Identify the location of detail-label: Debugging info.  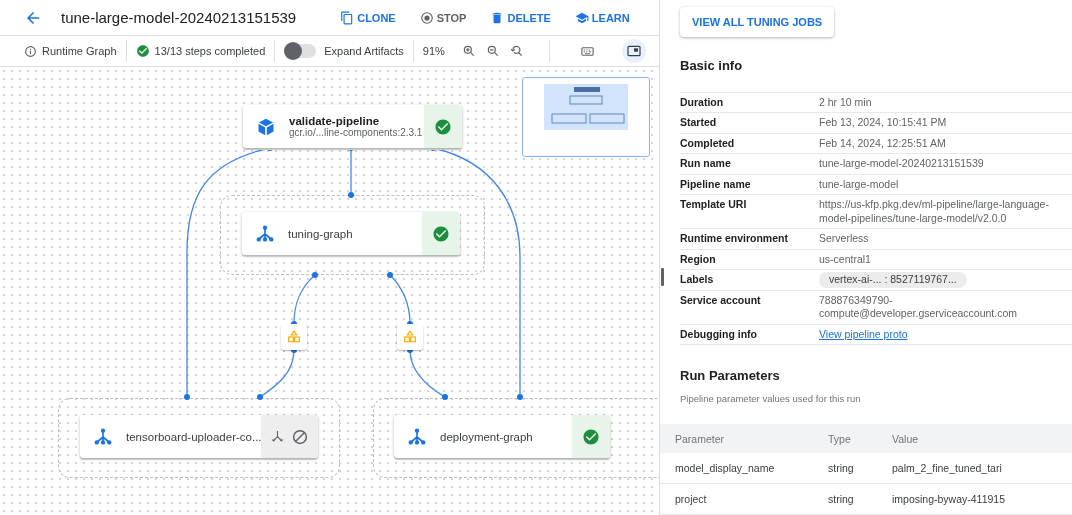
(749, 334).